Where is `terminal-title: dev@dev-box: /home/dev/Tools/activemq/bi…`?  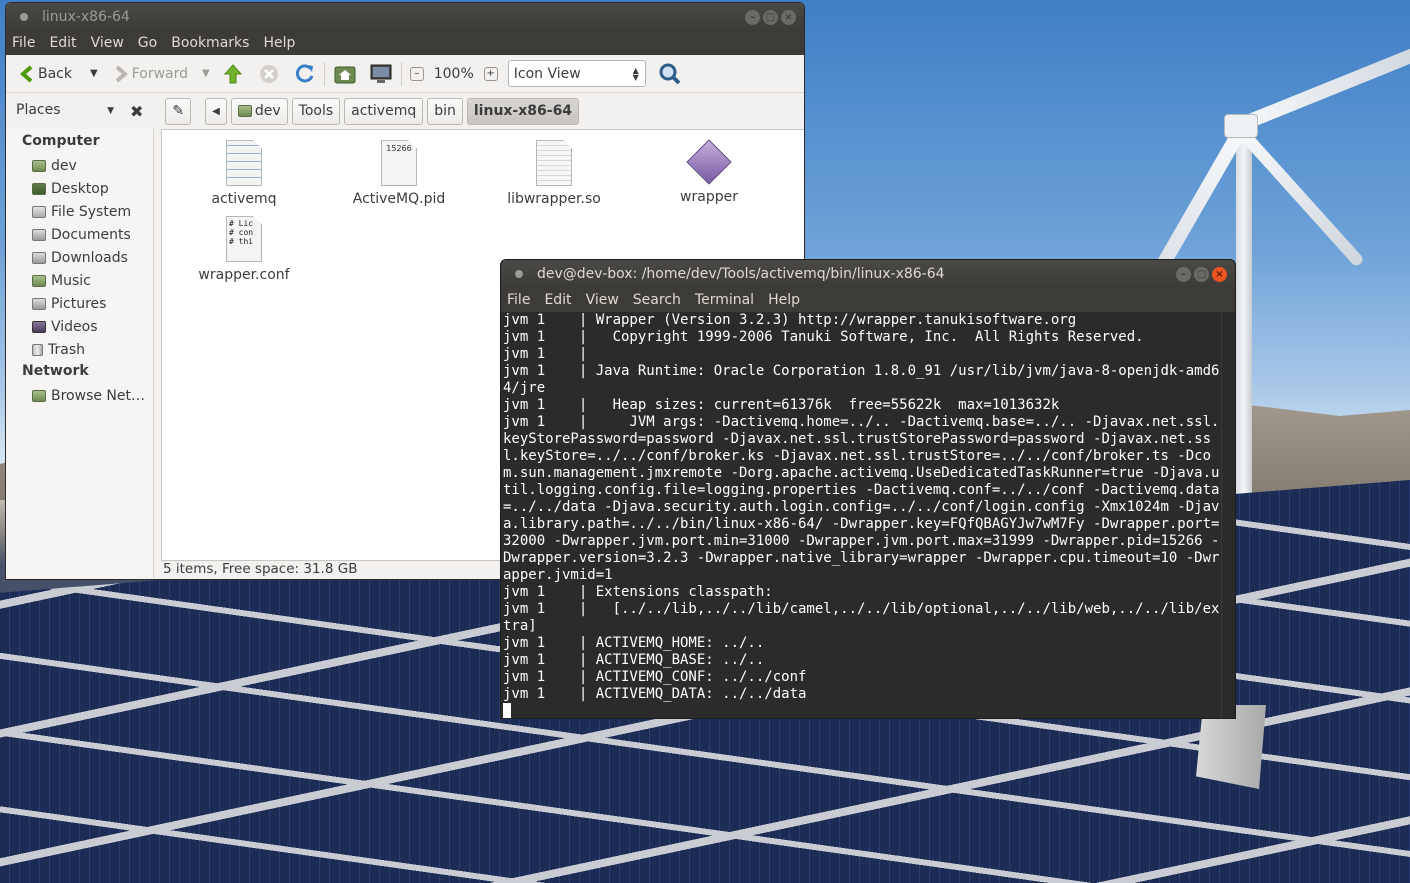
terminal-title: dev@dev-box: /home/dev/Tools/activemq/bi… is located at coordinates (741, 274).